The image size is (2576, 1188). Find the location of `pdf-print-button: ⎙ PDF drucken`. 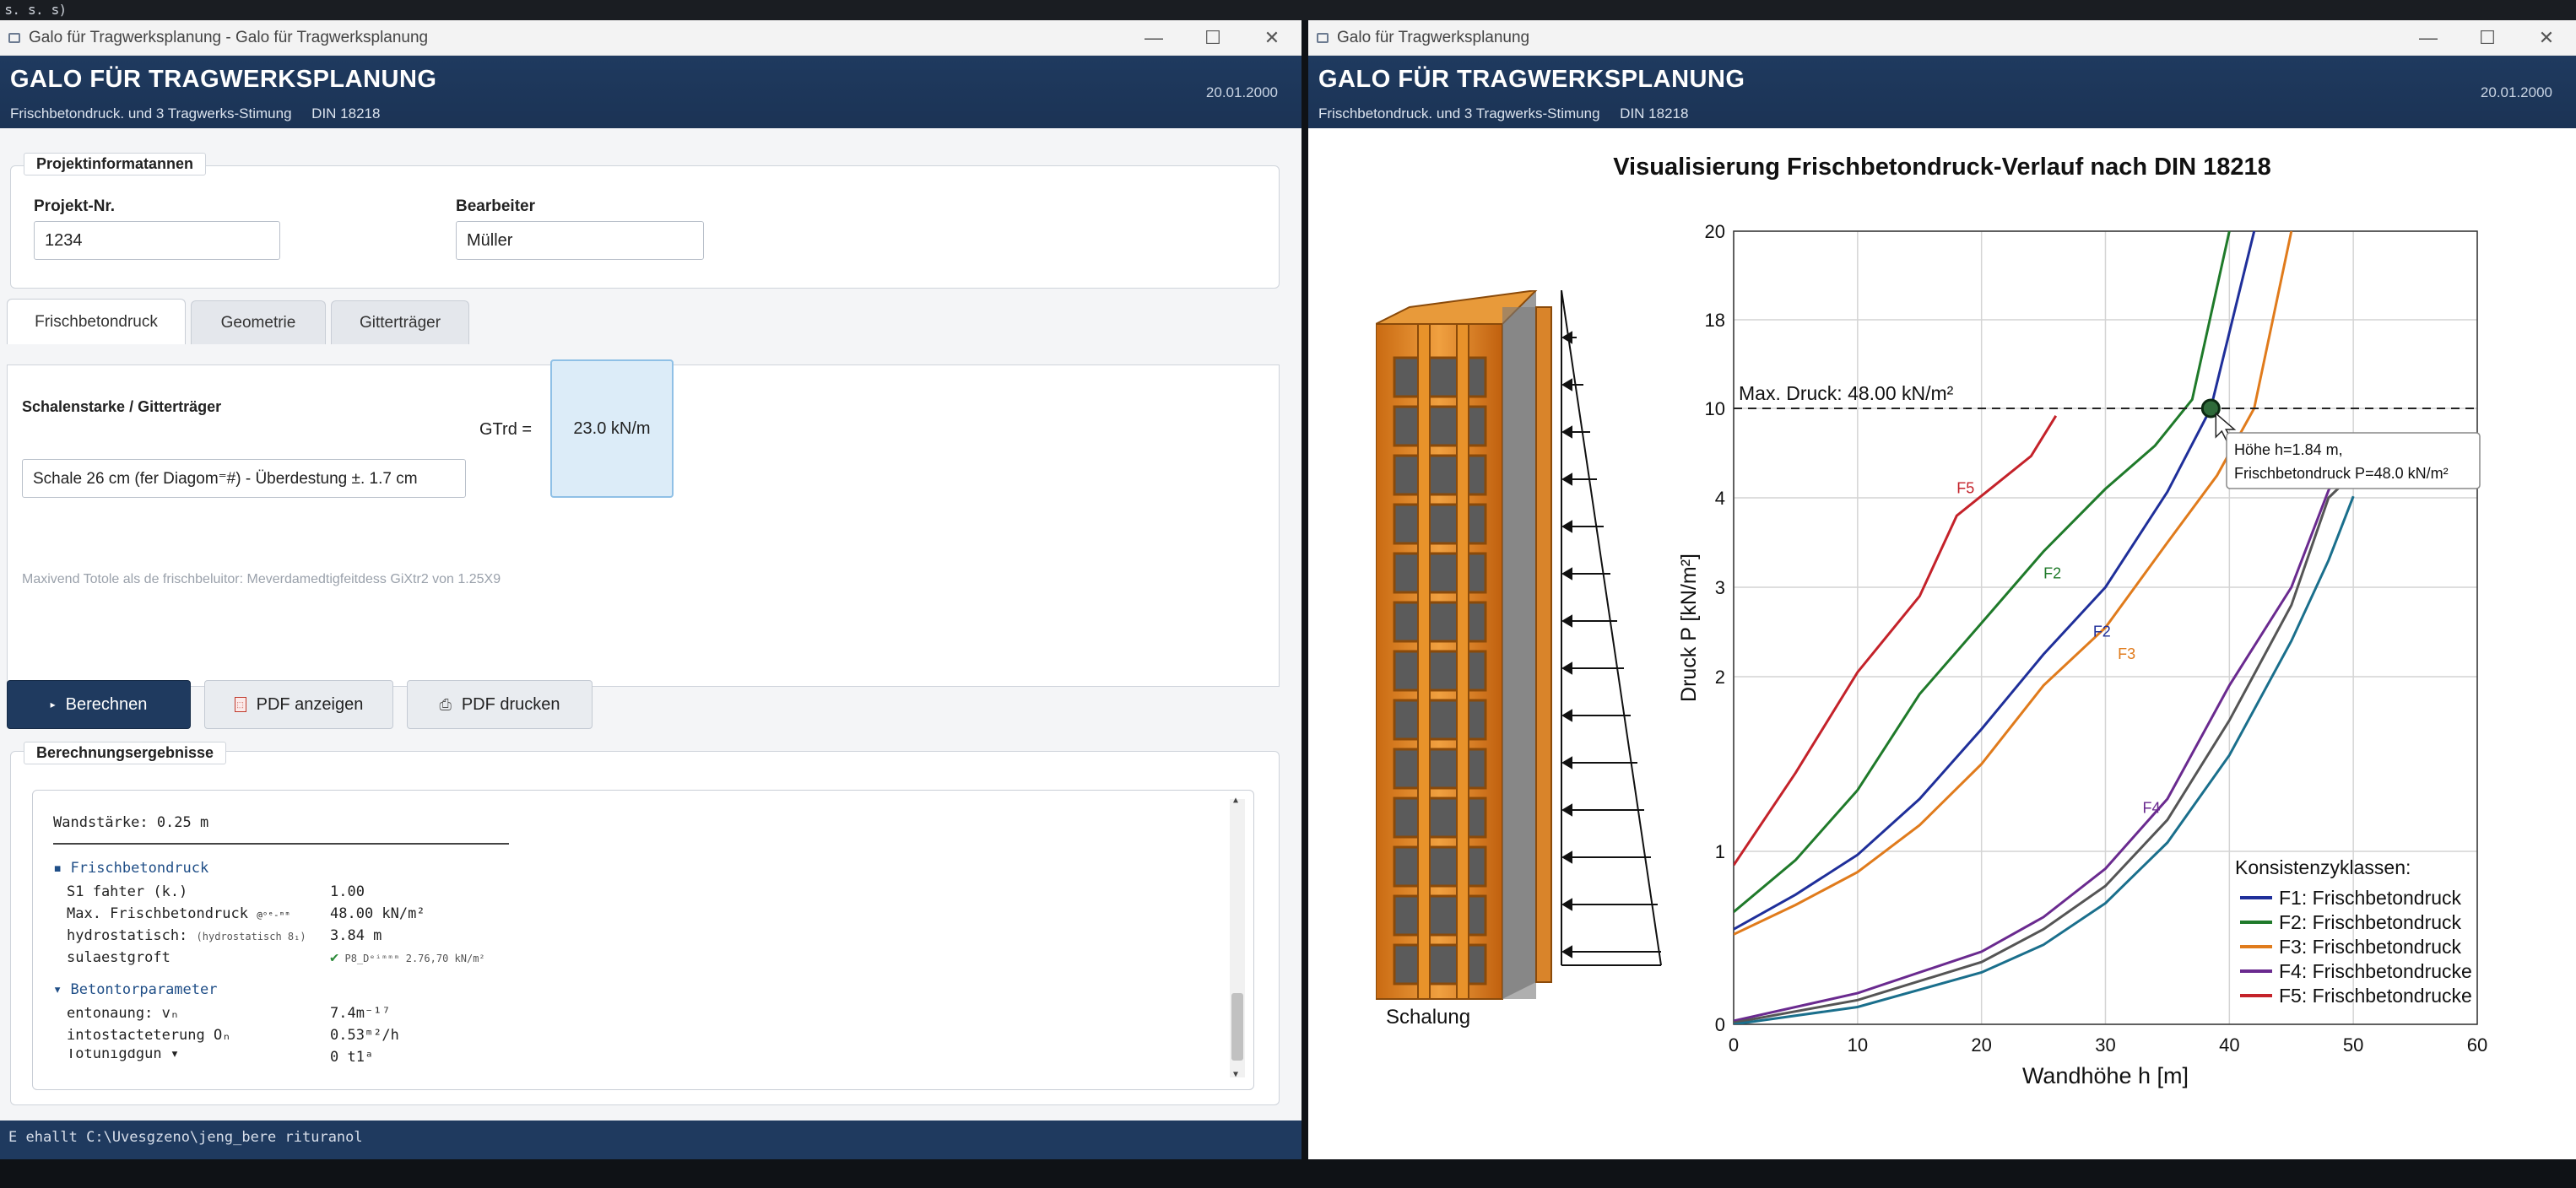

pdf-print-button: ⎙ PDF drucken is located at coordinates (500, 704).